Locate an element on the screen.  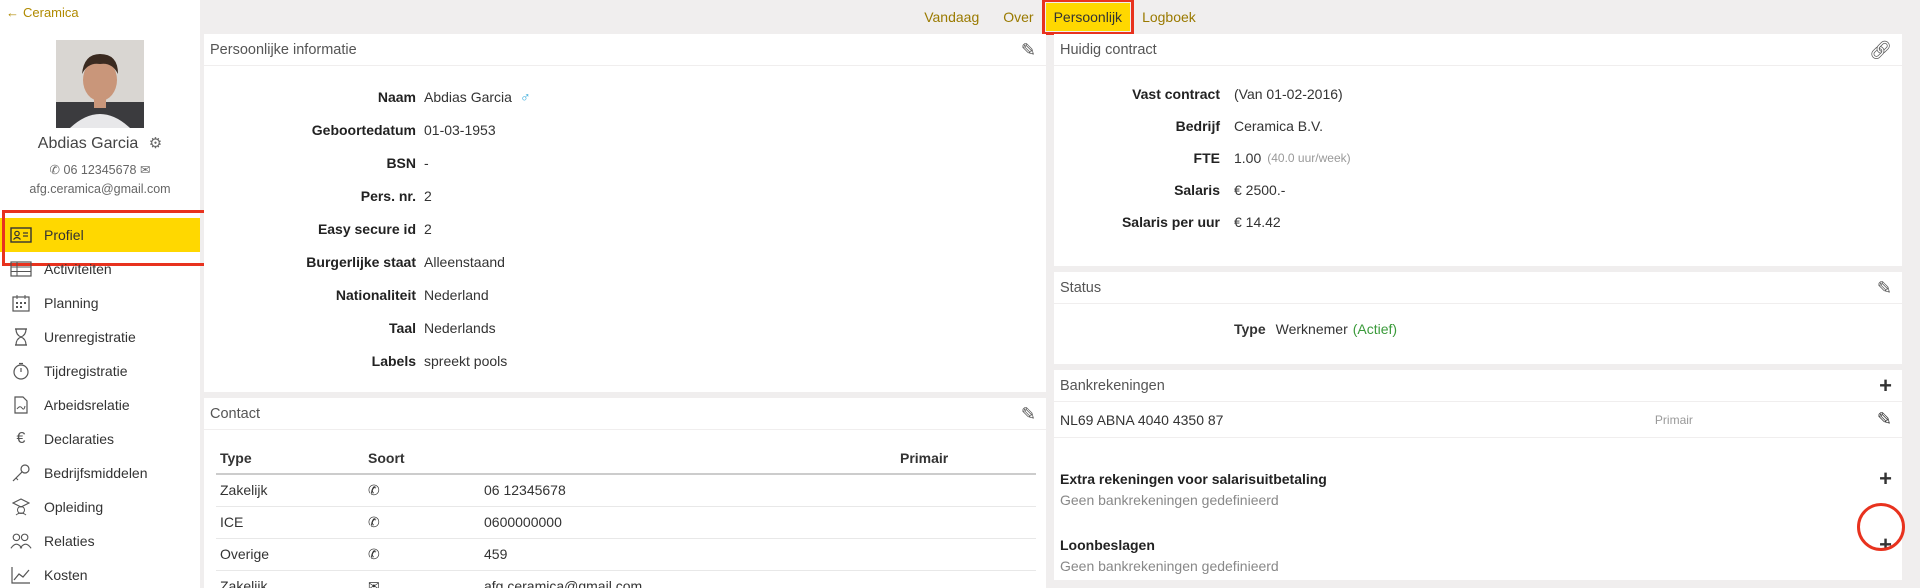
field-value: Abdias Garcia is located at coordinates (468, 96).